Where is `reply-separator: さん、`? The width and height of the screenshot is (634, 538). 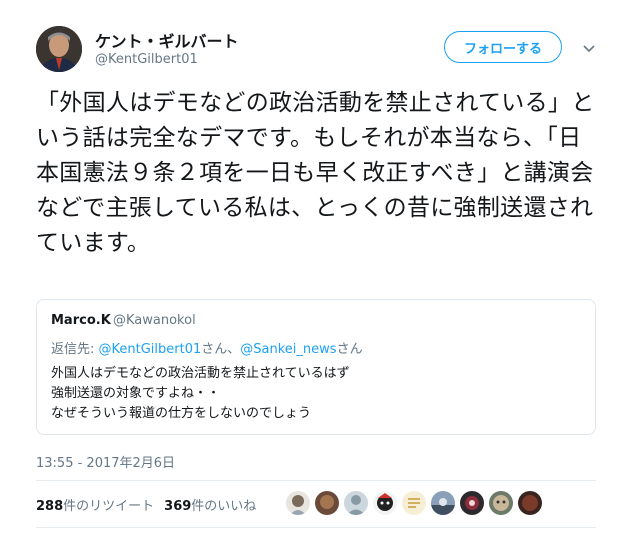
reply-separator: さん、 is located at coordinates (221, 349).